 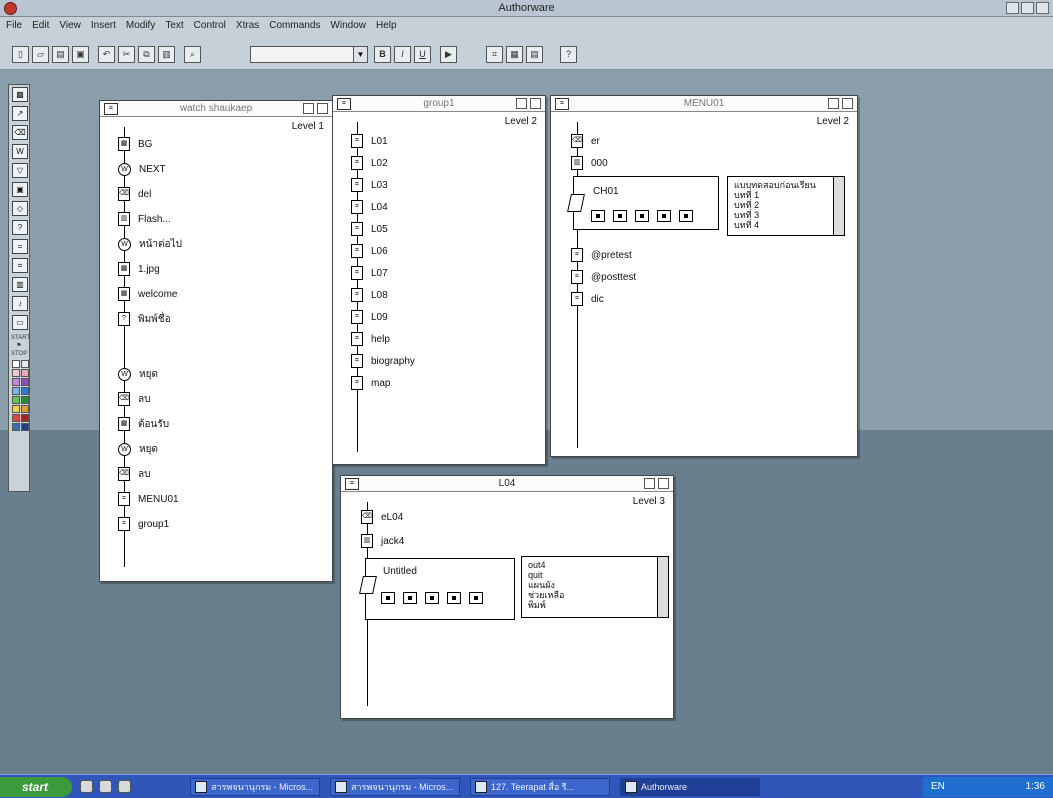 I want to click on menu-modify: Modify, so click(x=140, y=25).